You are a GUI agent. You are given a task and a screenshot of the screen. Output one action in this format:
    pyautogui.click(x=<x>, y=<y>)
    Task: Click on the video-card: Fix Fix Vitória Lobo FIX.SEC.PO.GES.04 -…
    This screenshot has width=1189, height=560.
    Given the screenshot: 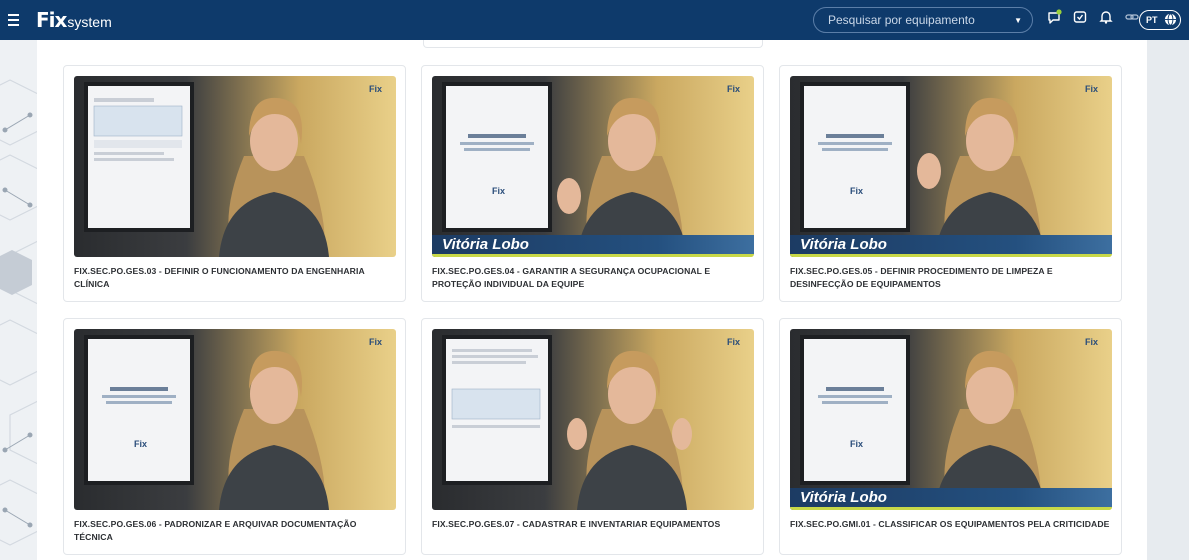 What is the action you would take?
    pyautogui.click(x=592, y=183)
    